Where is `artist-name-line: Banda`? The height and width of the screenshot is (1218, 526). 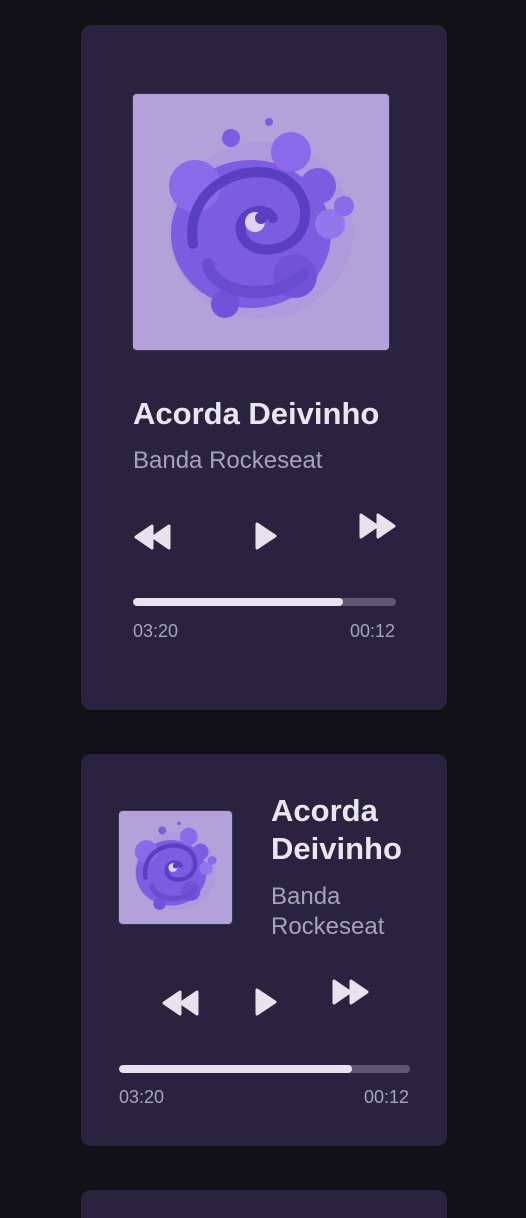 artist-name-line: Banda is located at coordinates (306, 896).